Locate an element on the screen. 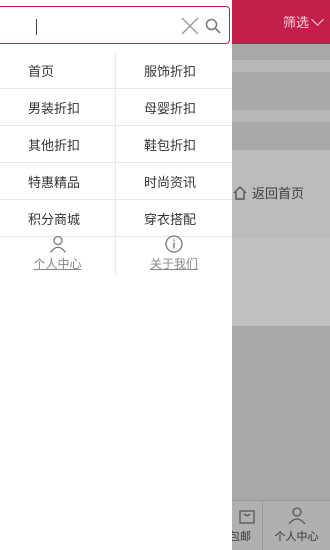  filter-button: 筛选 is located at coordinates (303, 21).